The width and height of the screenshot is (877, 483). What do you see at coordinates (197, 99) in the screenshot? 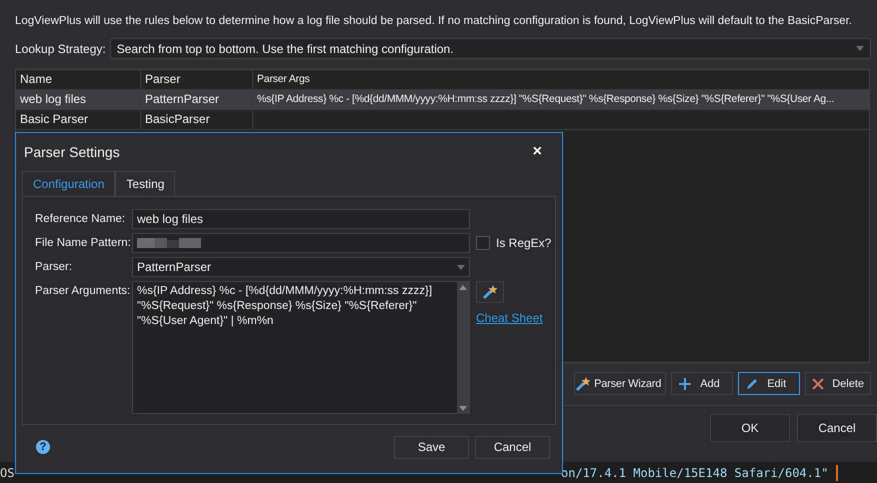
I see `table-cell: PatternParser` at bounding box center [197, 99].